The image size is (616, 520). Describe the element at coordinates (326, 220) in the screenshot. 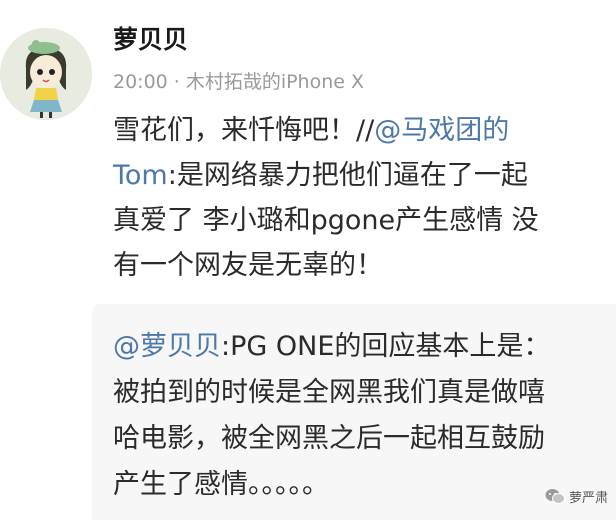

I see `post-line: 真爱了 李小璐和pgone产生感情 没` at that location.